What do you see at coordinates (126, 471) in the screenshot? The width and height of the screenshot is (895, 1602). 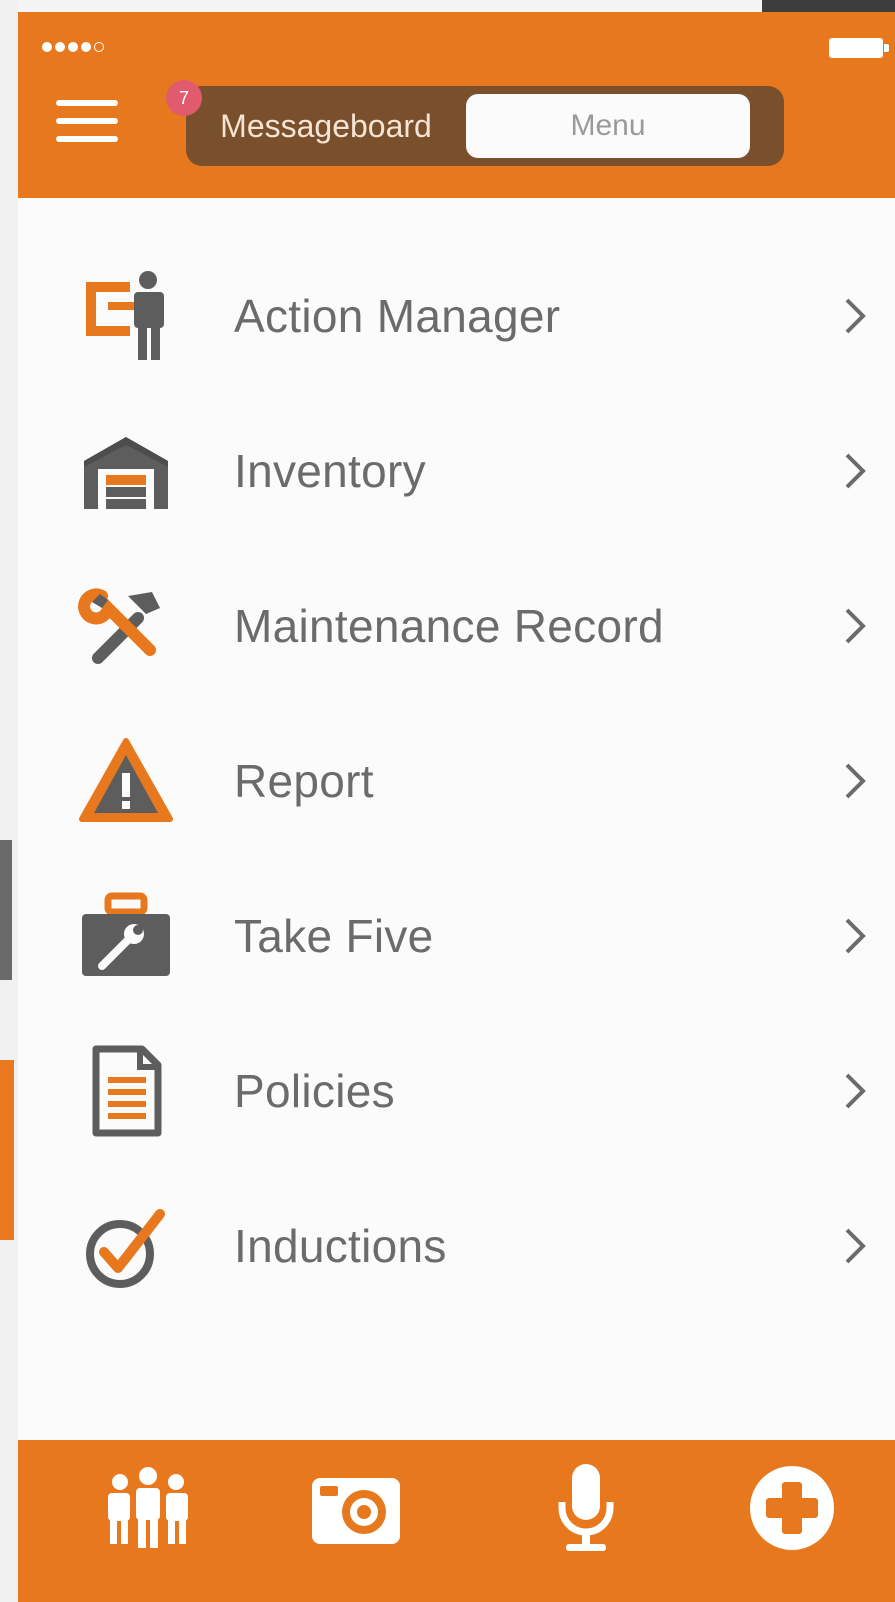 I see `warehouse-icon` at bounding box center [126, 471].